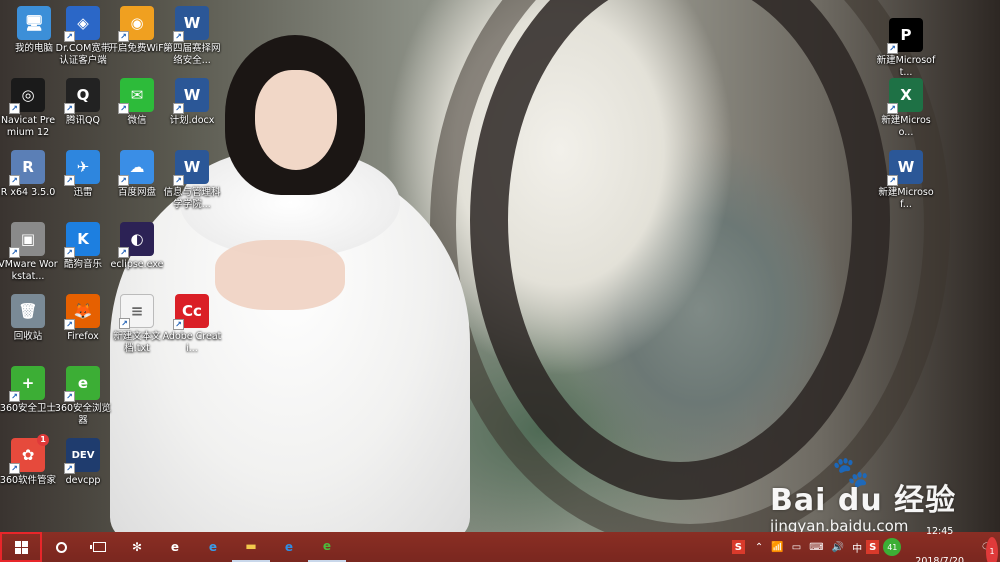  I want to click on ie-blue-icon: e, so click(289, 547).